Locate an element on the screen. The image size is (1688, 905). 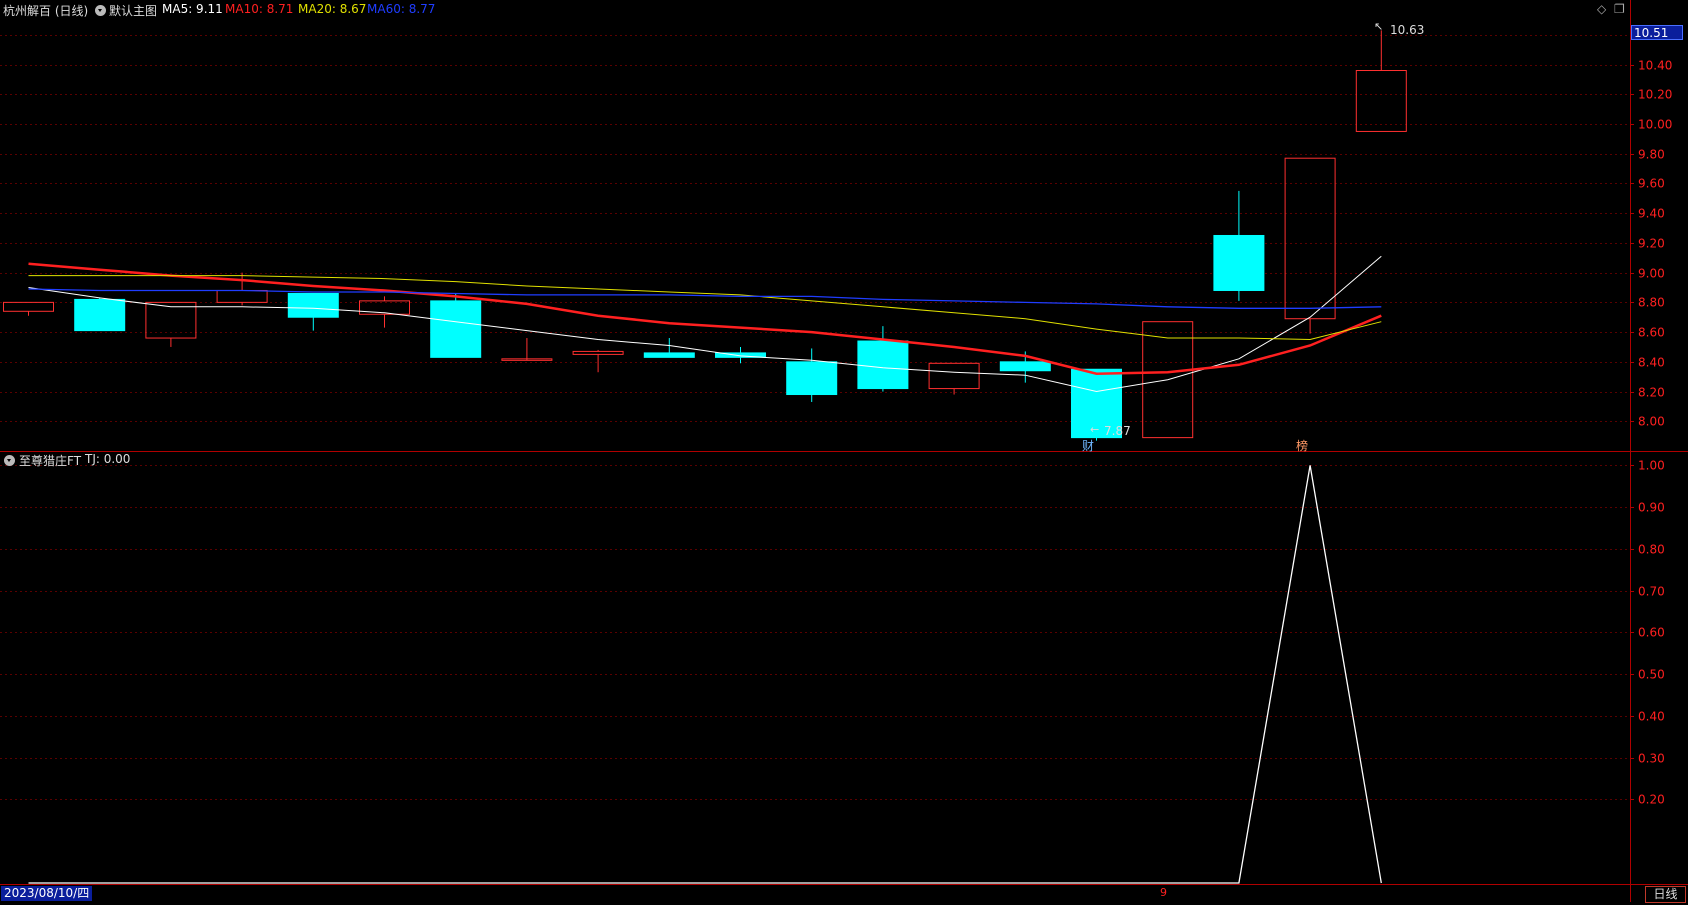
y-tick-label: 9.60 is located at coordinates (1651, 184).